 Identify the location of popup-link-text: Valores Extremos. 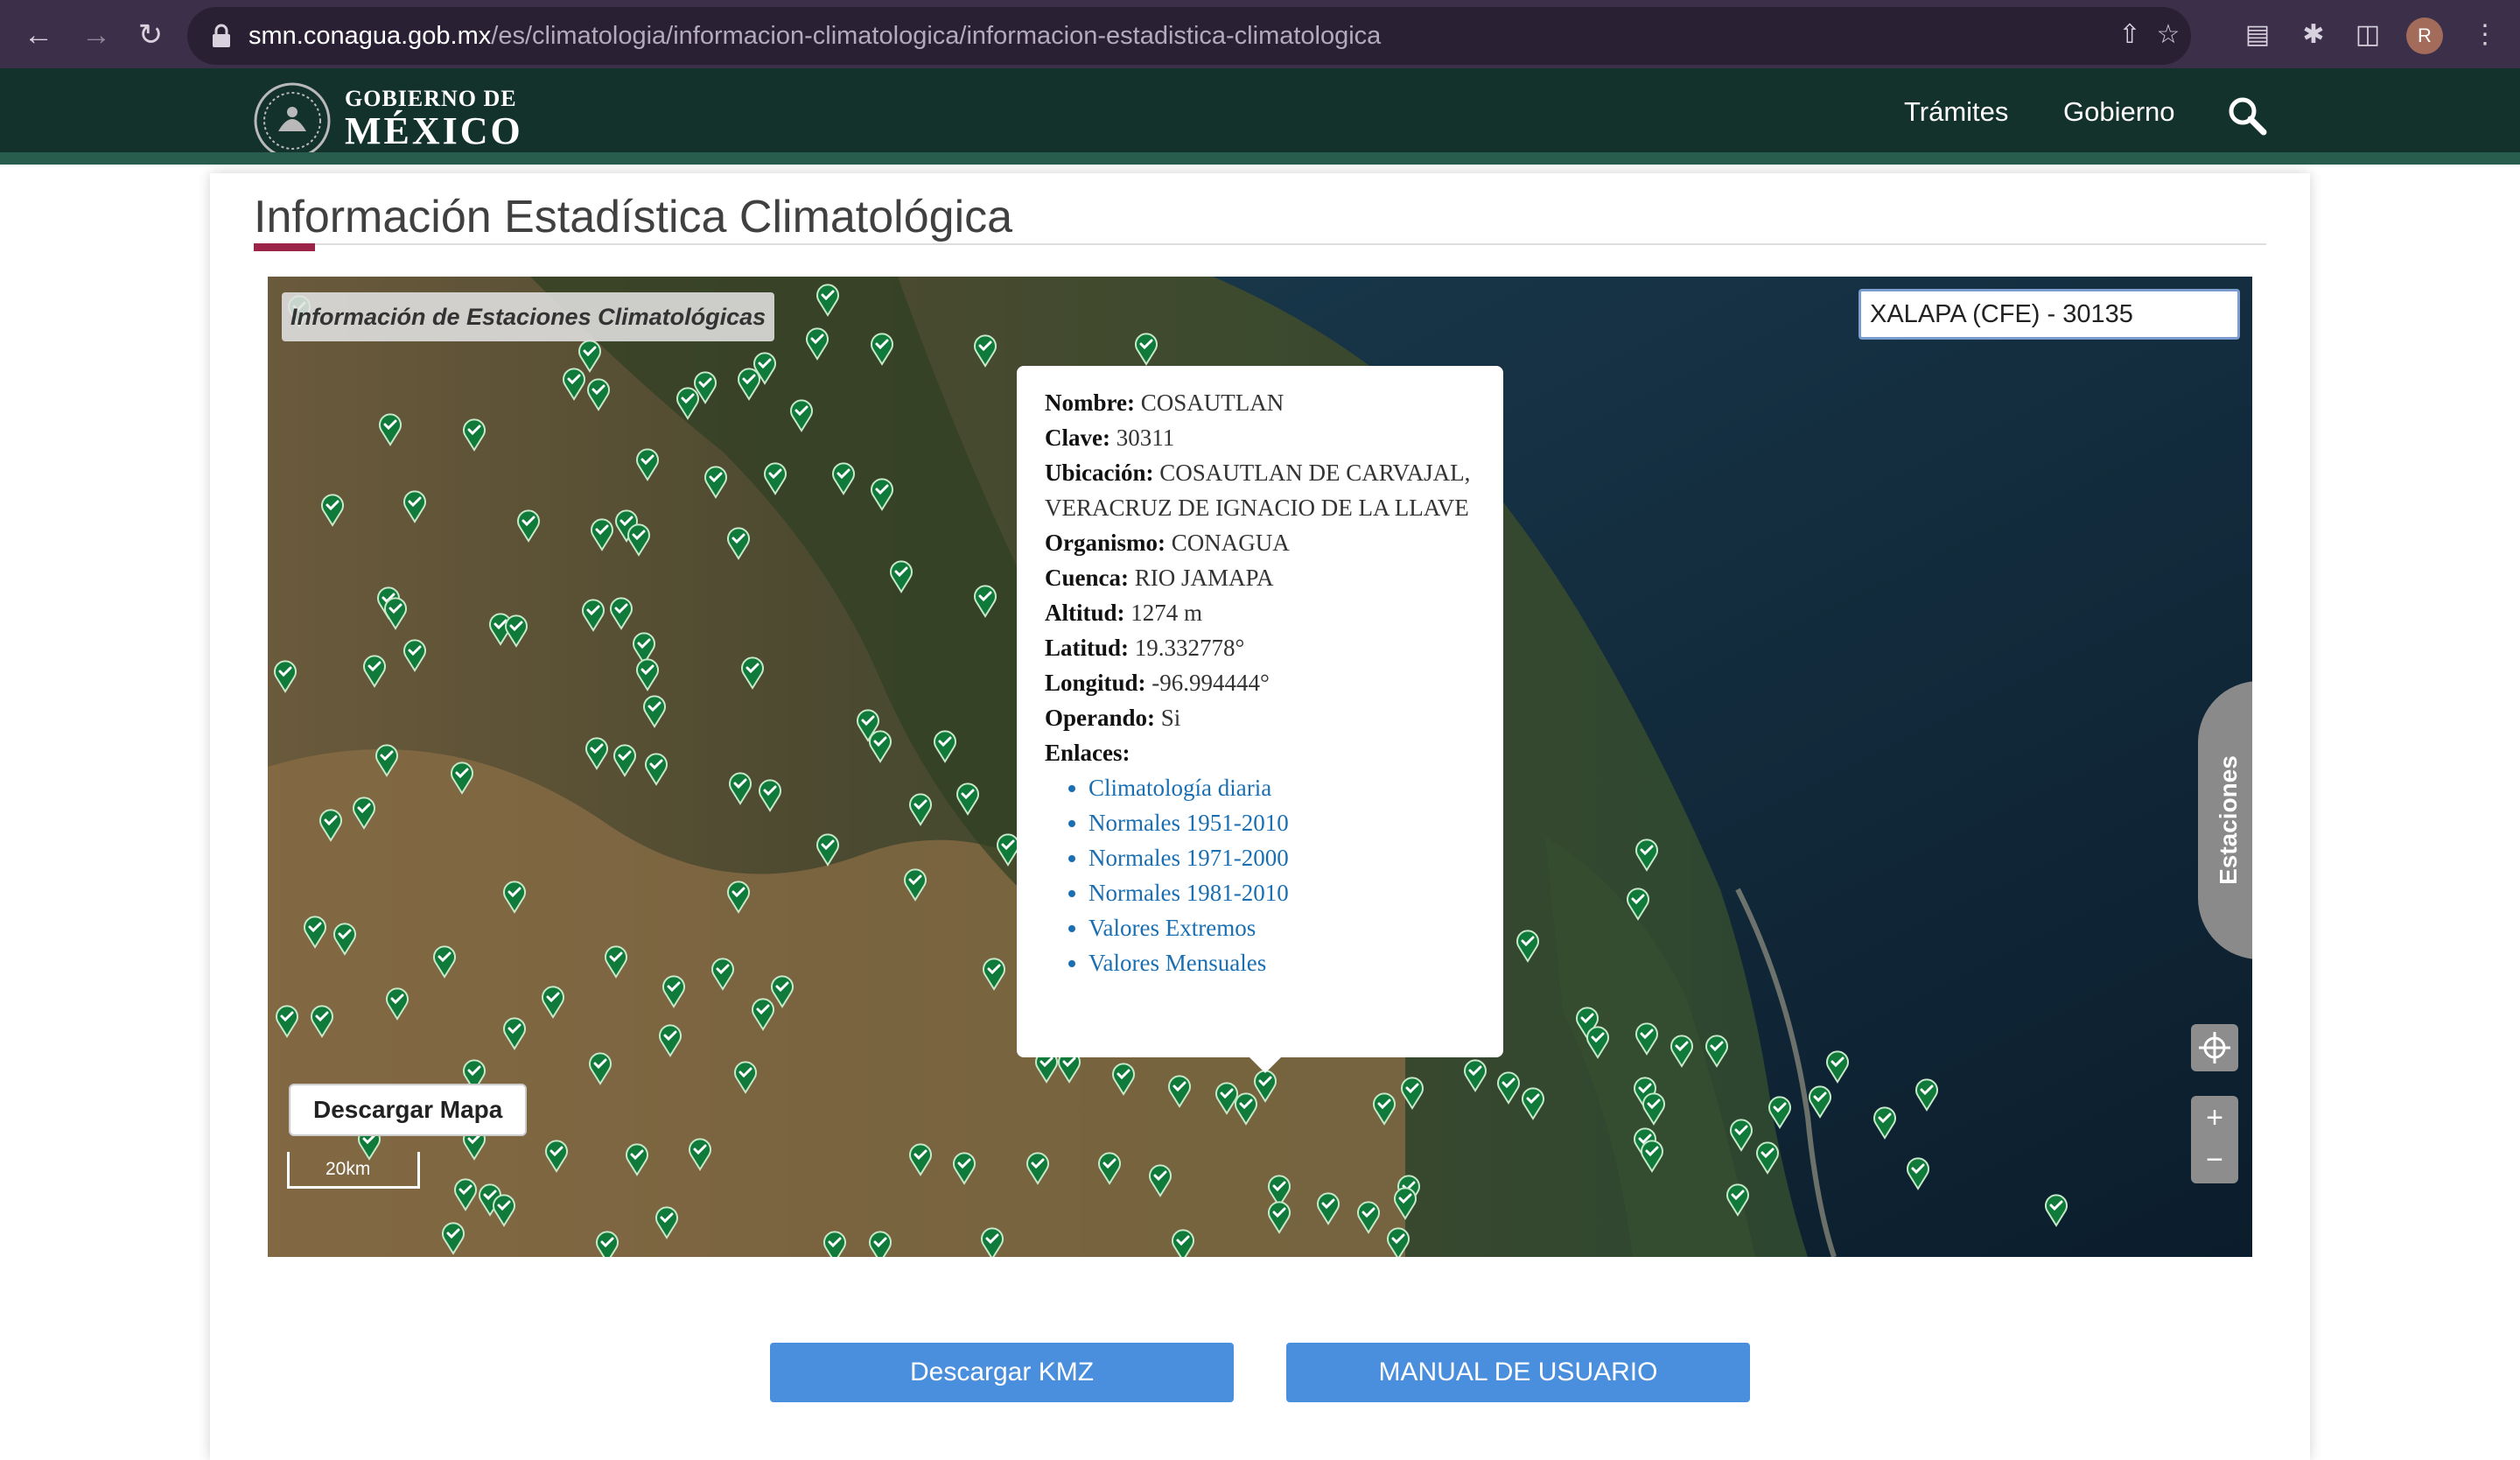
(1172, 928).